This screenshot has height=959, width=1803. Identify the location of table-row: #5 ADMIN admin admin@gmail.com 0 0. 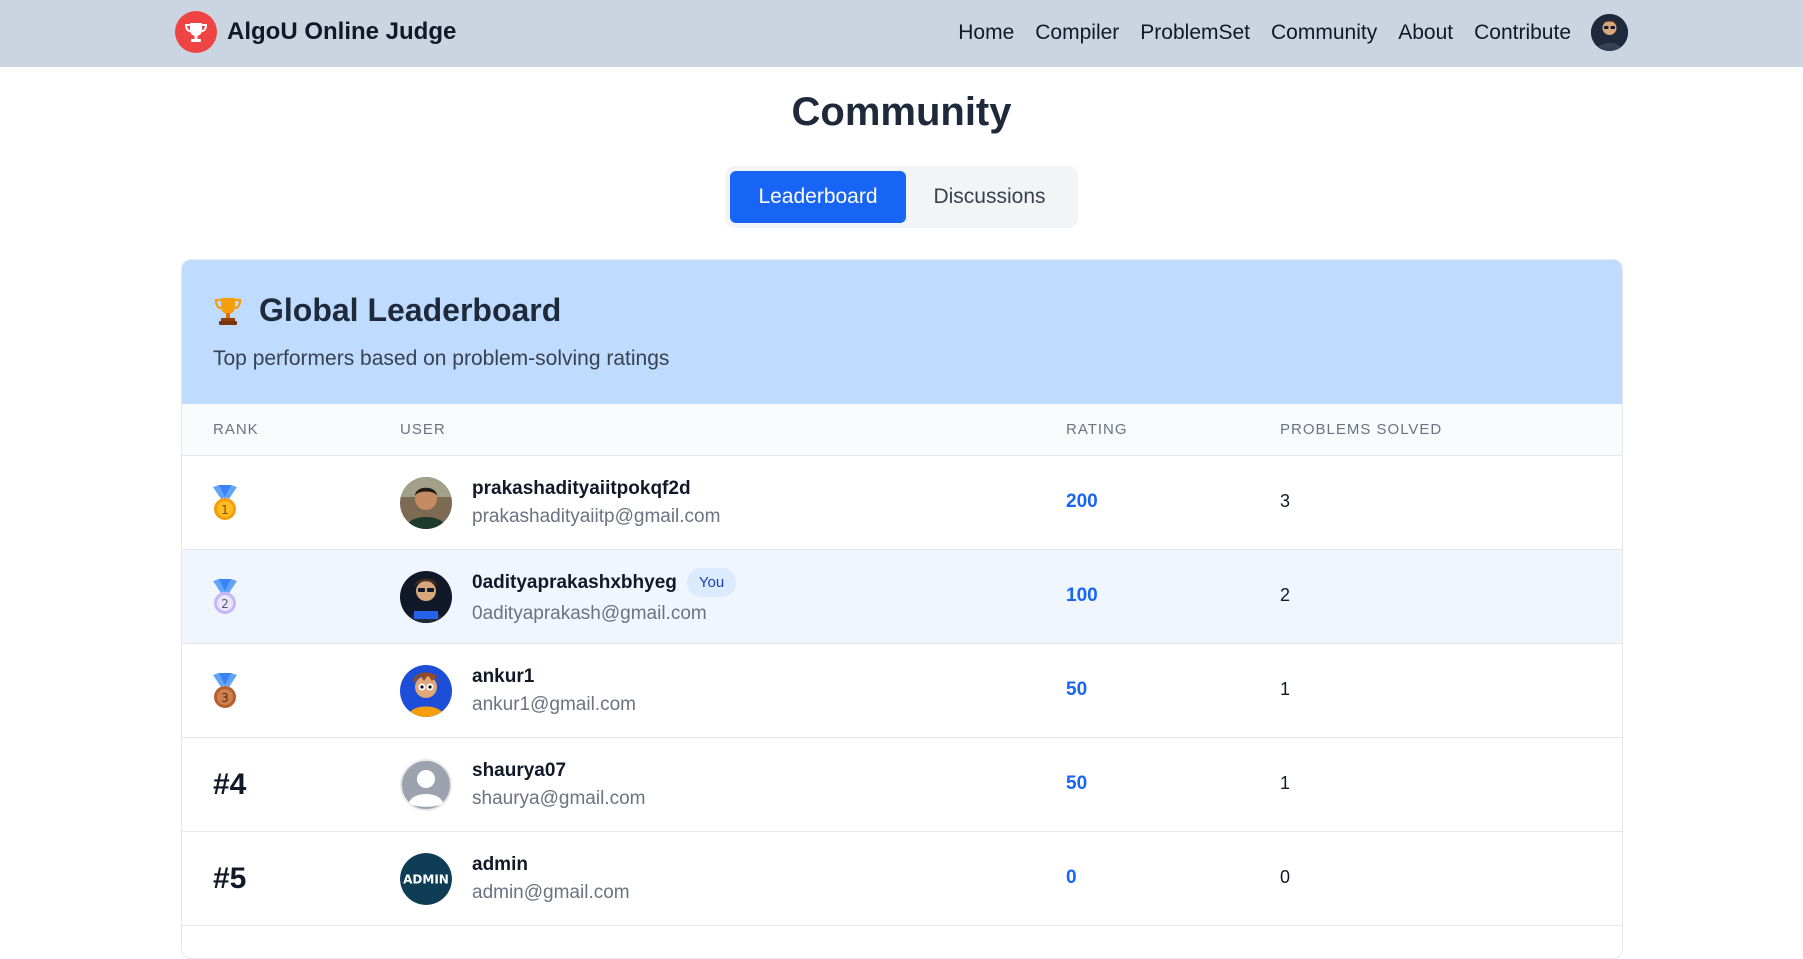
(902, 879).